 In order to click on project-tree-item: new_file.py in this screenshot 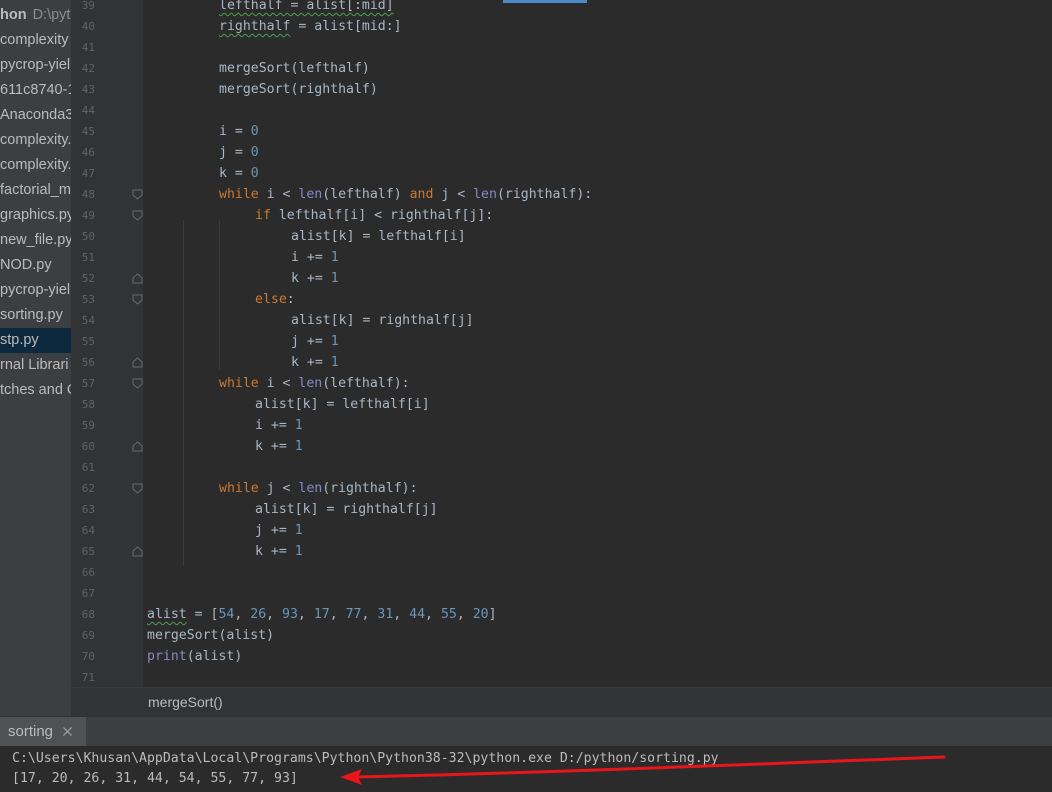, I will do `click(35, 240)`.